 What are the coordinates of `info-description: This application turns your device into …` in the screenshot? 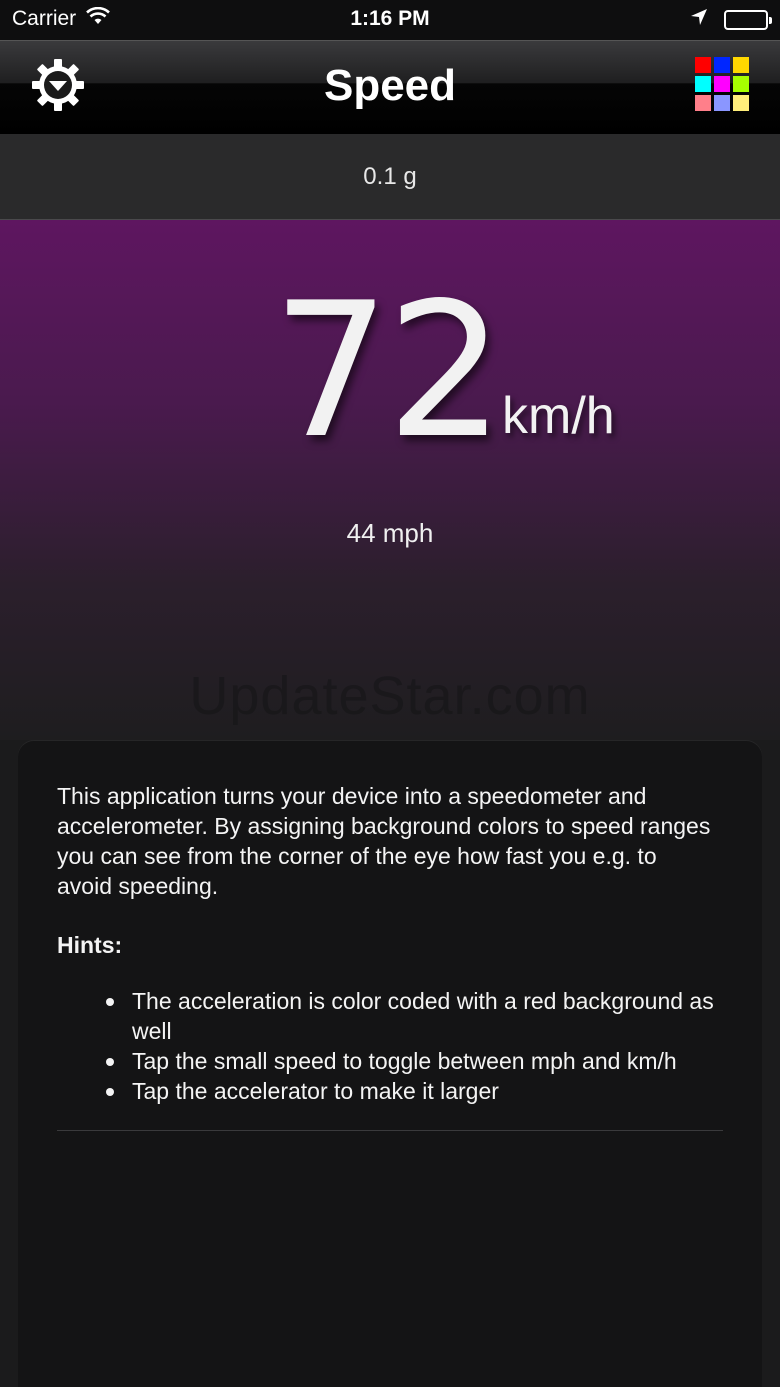 It's located at (384, 841).